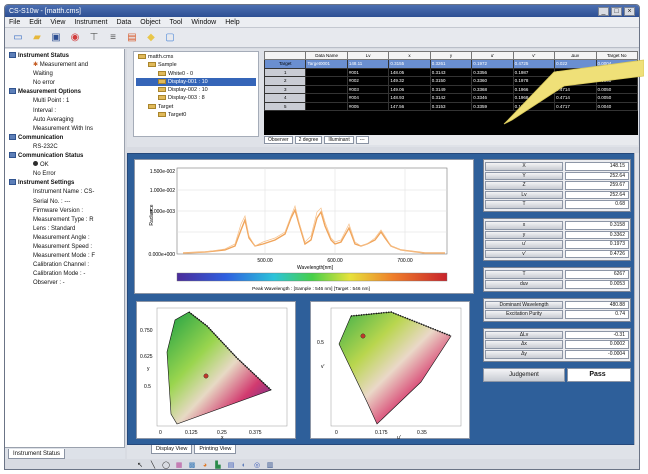  I want to click on tree-item: Lens : Standard, so click(64, 229).